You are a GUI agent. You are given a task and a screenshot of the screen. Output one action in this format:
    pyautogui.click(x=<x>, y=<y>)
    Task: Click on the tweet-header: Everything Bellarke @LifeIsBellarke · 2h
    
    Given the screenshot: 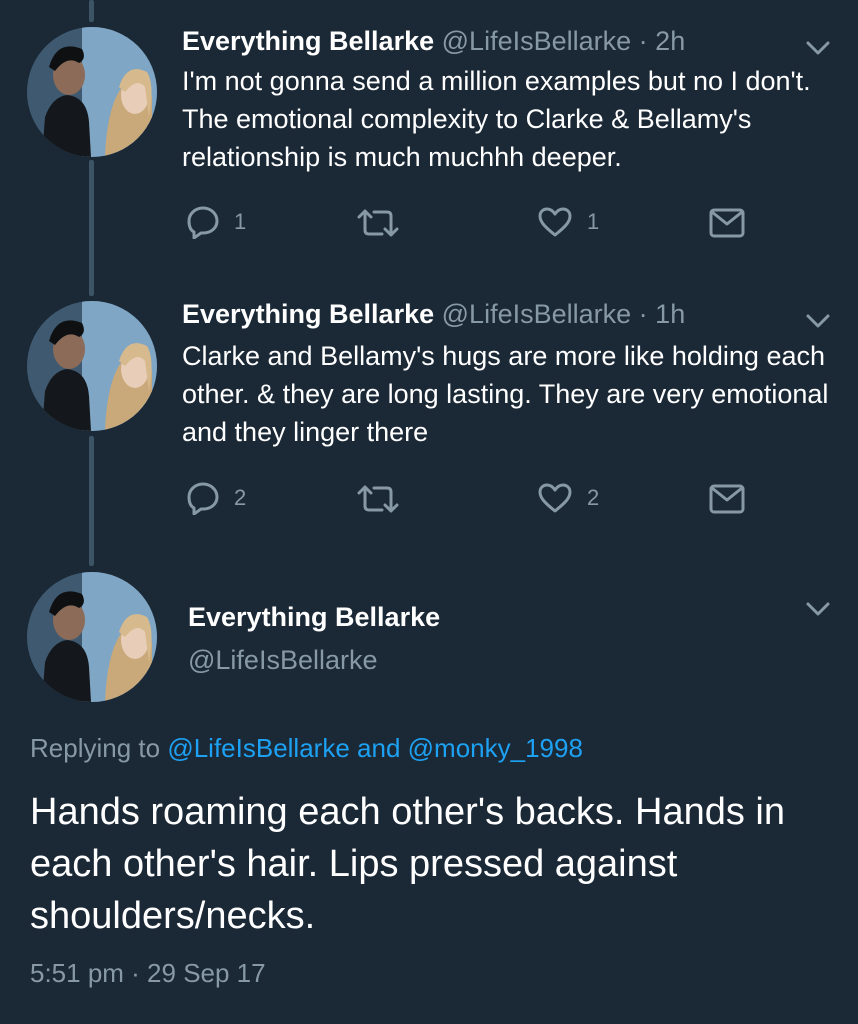 What is the action you would take?
    pyautogui.click(x=433, y=41)
    